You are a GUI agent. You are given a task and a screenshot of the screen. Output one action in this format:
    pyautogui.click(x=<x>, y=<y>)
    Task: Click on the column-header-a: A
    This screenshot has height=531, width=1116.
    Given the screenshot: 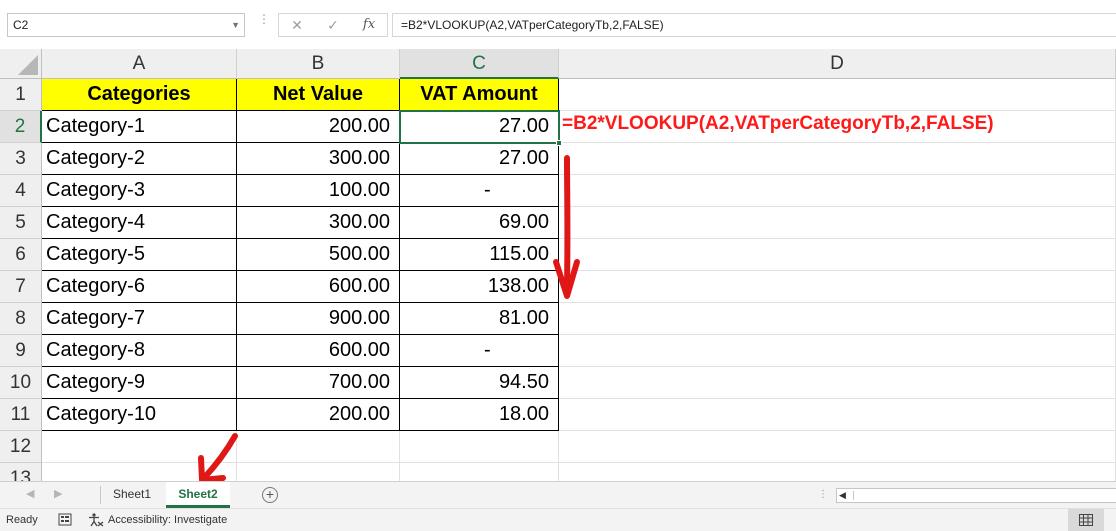 What is the action you would take?
    pyautogui.click(x=139, y=64)
    